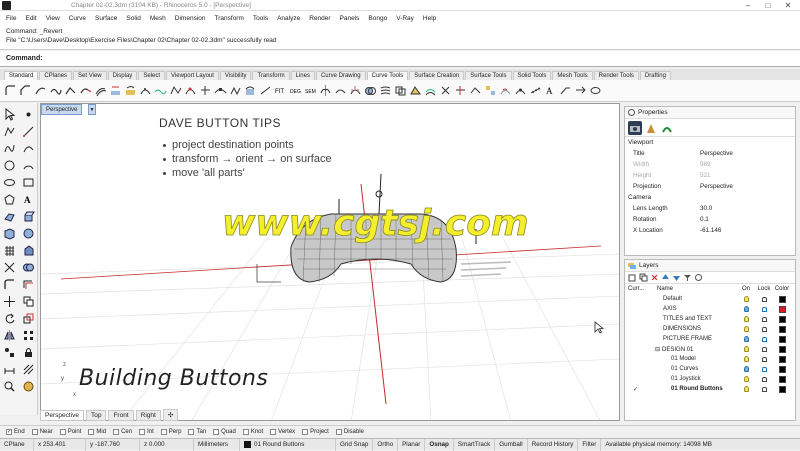 The image size is (800, 451). I want to click on layer-row: DIMENSIONS, so click(710, 329).